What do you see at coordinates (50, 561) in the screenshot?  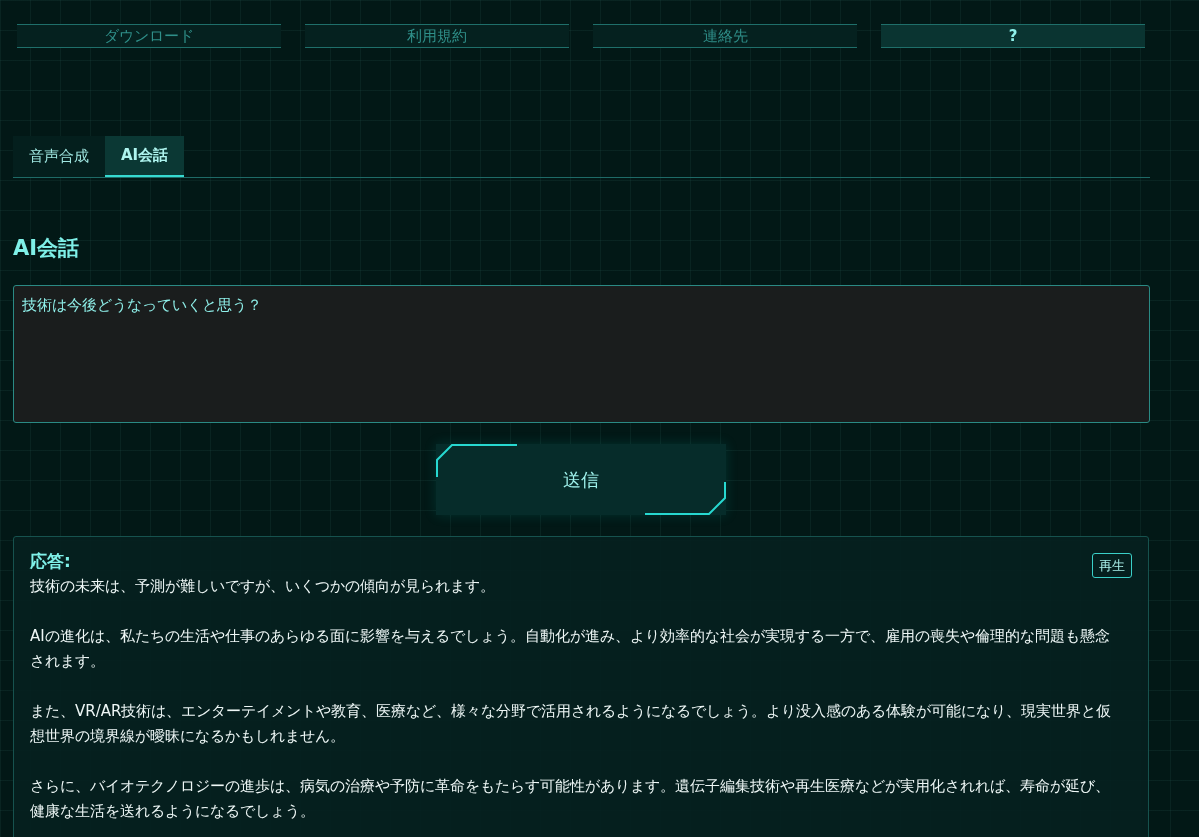 I see `response-label: 応答:` at bounding box center [50, 561].